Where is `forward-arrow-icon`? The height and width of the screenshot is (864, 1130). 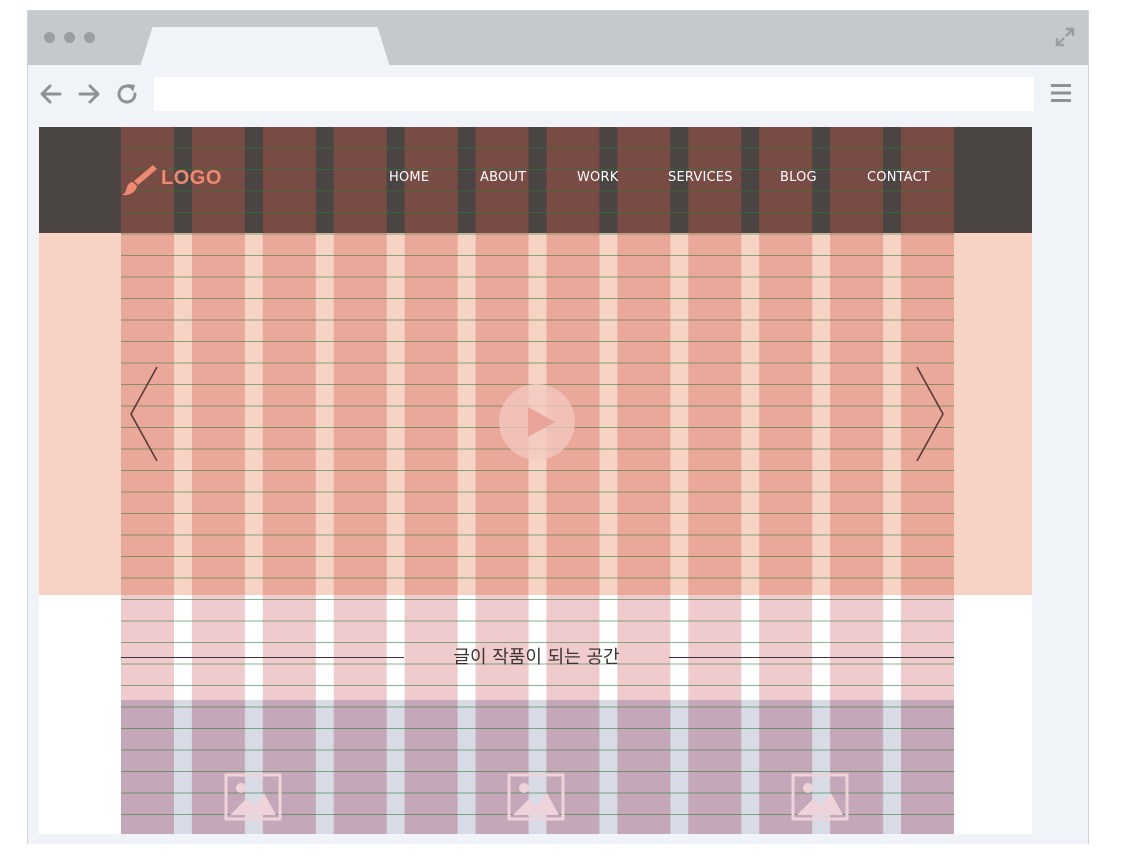 forward-arrow-icon is located at coordinates (89, 94).